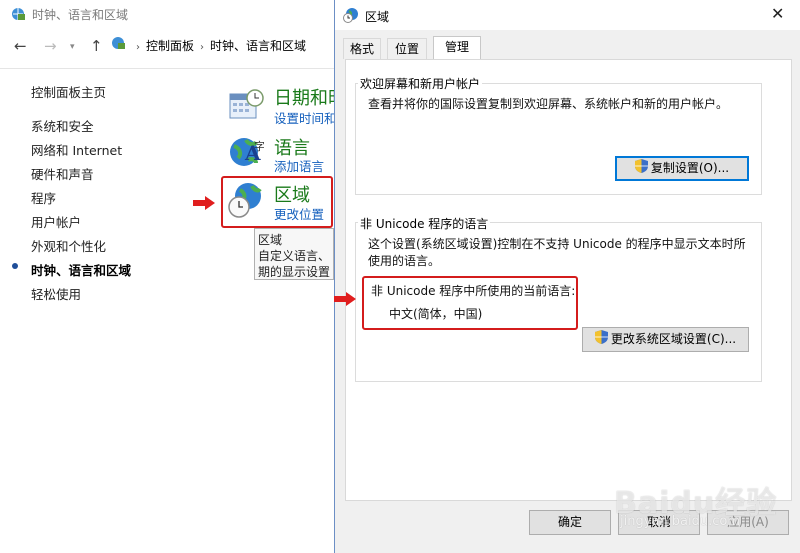 Image resolution: width=800 pixels, height=553 pixels. I want to click on category-language-link: 添加语言, so click(299, 165).